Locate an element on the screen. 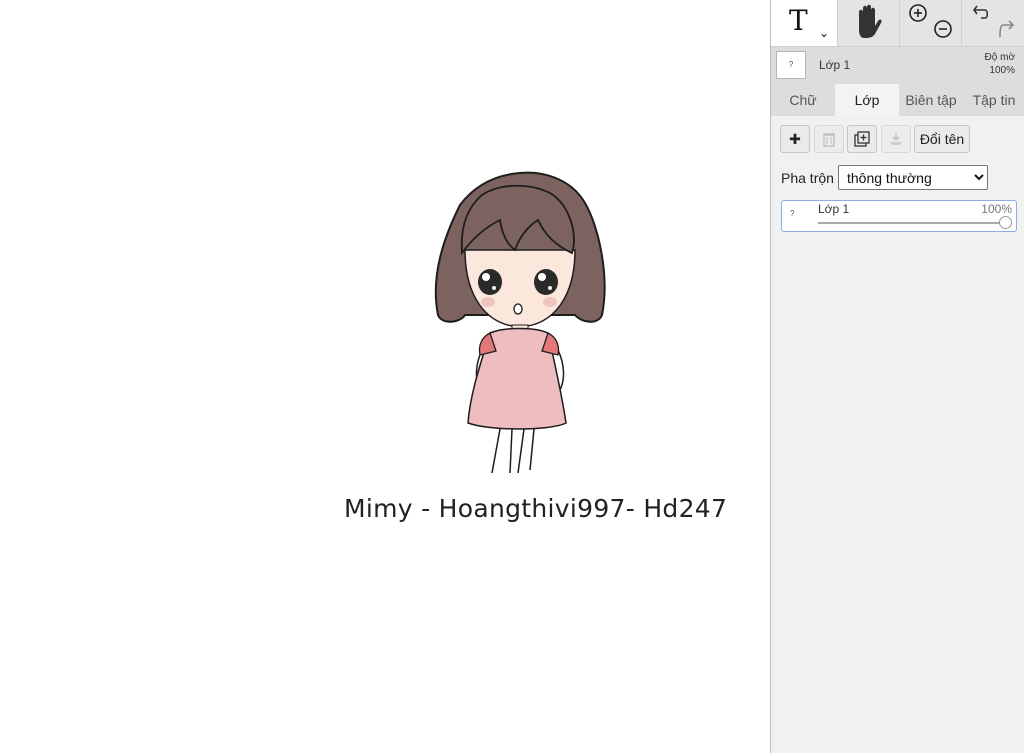 The image size is (1024, 753). text-tool-button: T ⌄ is located at coordinates (804, 23).